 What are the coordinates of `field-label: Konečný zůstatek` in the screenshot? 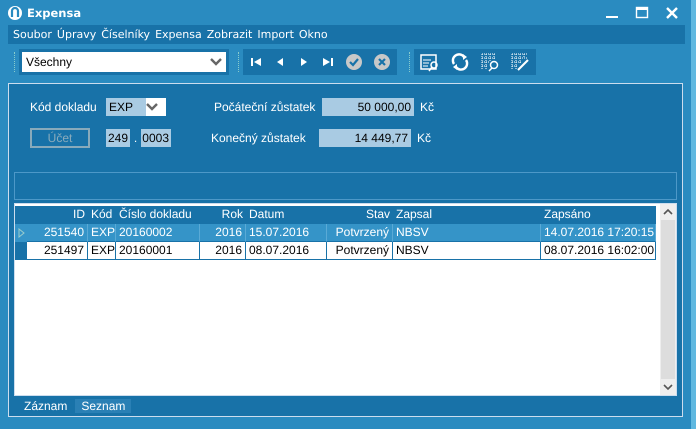 It's located at (259, 138).